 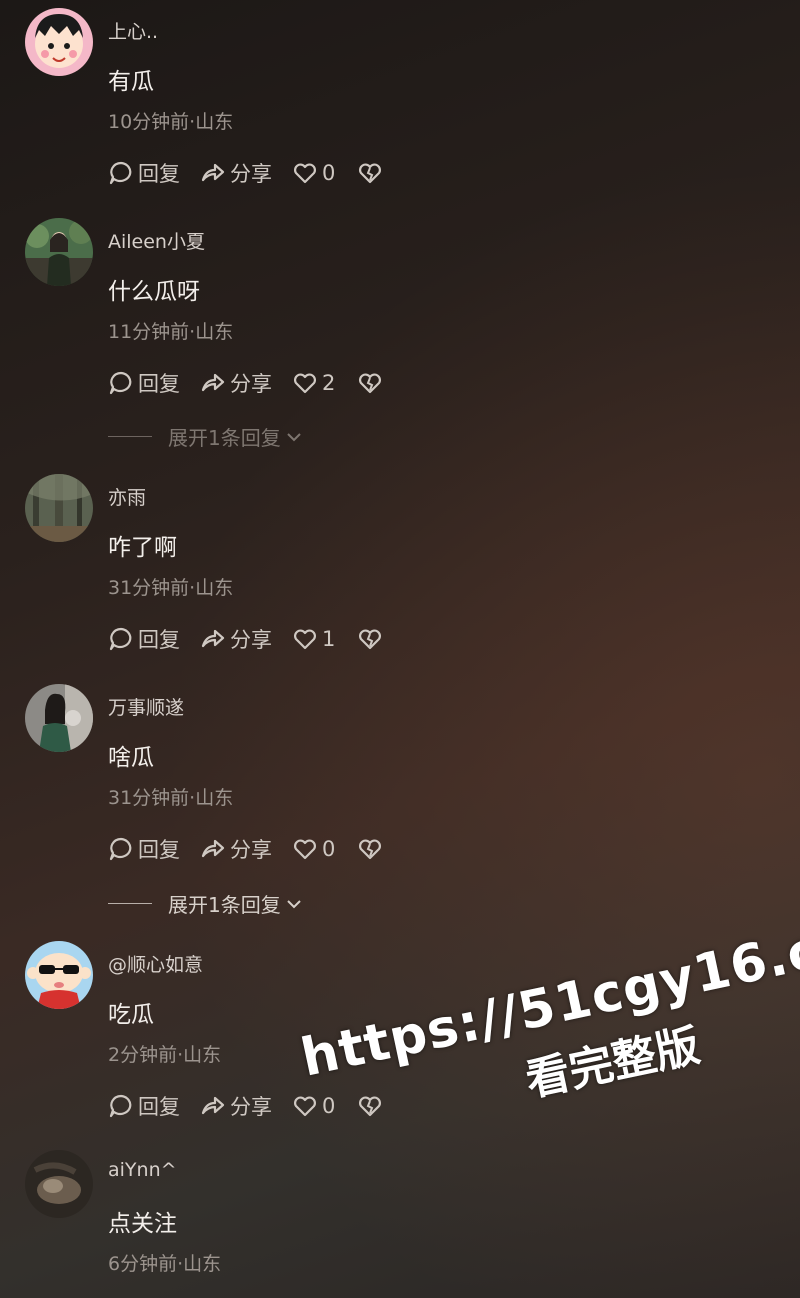 What do you see at coordinates (131, 82) in the screenshot?
I see `comment-text: 有瓜` at bounding box center [131, 82].